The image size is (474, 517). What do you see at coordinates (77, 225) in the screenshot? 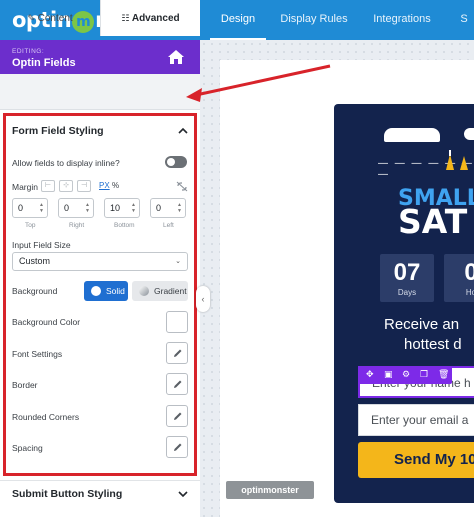
I see `margin-right-label: Right` at bounding box center [77, 225].